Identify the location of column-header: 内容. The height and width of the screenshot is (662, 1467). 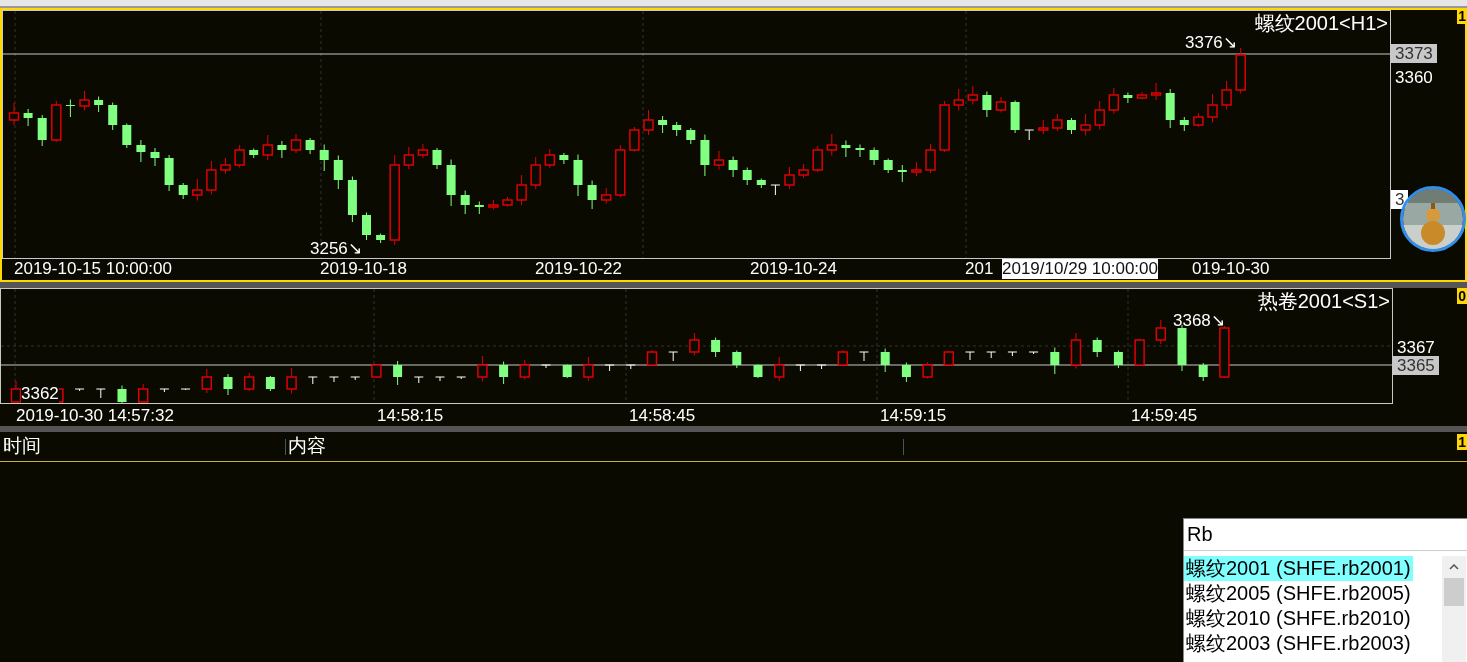
(594, 446).